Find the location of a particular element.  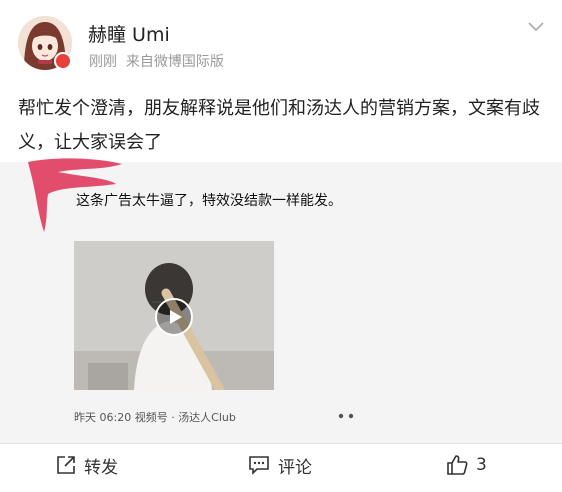

post-text: 帮忙发个澄清，朋友解释说是他们和汤达人的营销方案，文案有歧义，让大家误会了 is located at coordinates (279, 125).